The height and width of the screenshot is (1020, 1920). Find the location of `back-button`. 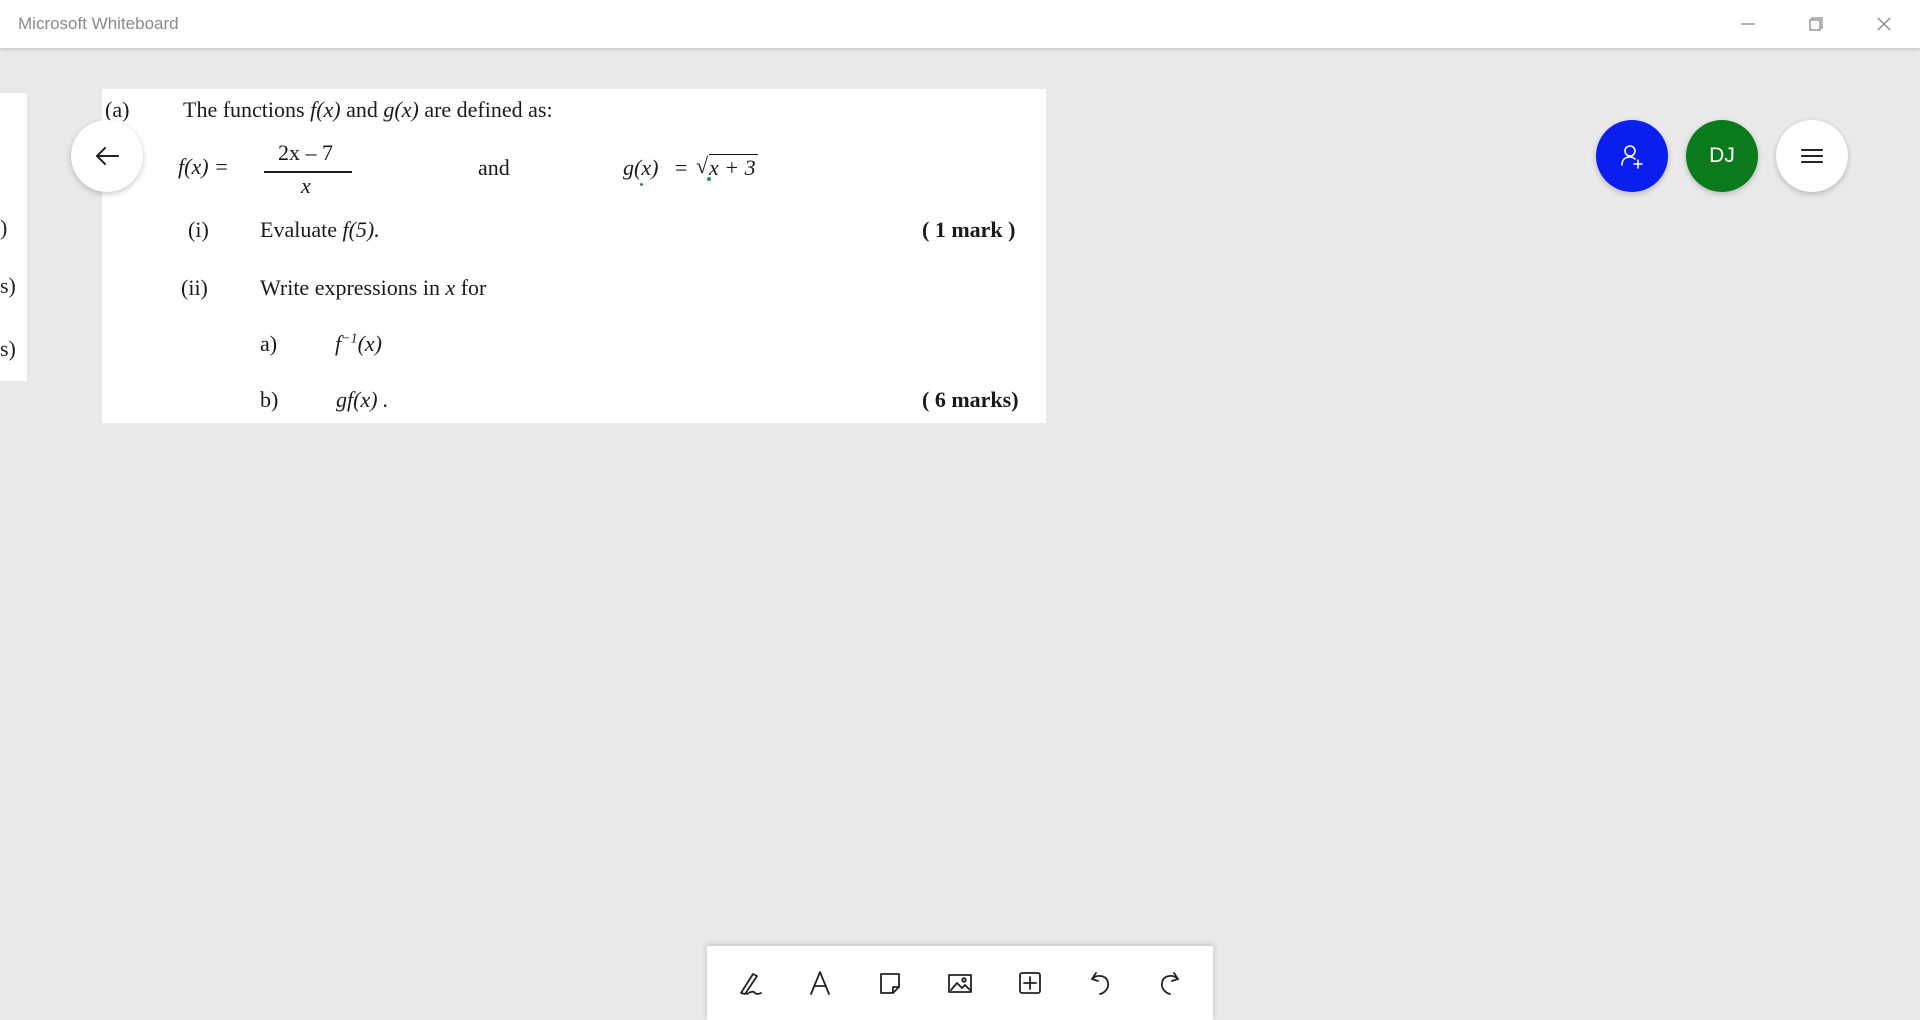

back-button is located at coordinates (107, 156).